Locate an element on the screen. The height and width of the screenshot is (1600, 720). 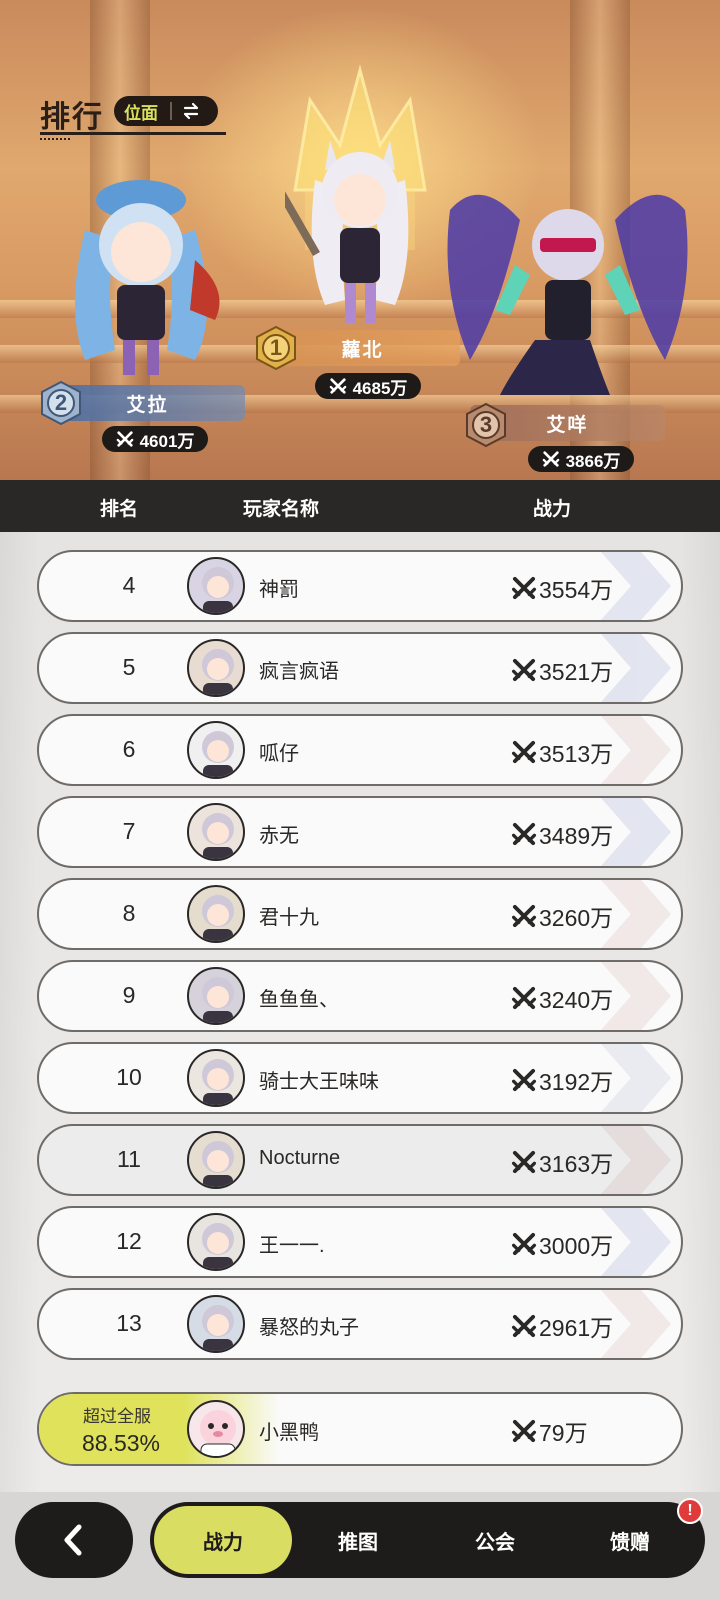
leaderboard-header: 排名 玩家名称 战力 is located at coordinates (360, 506).